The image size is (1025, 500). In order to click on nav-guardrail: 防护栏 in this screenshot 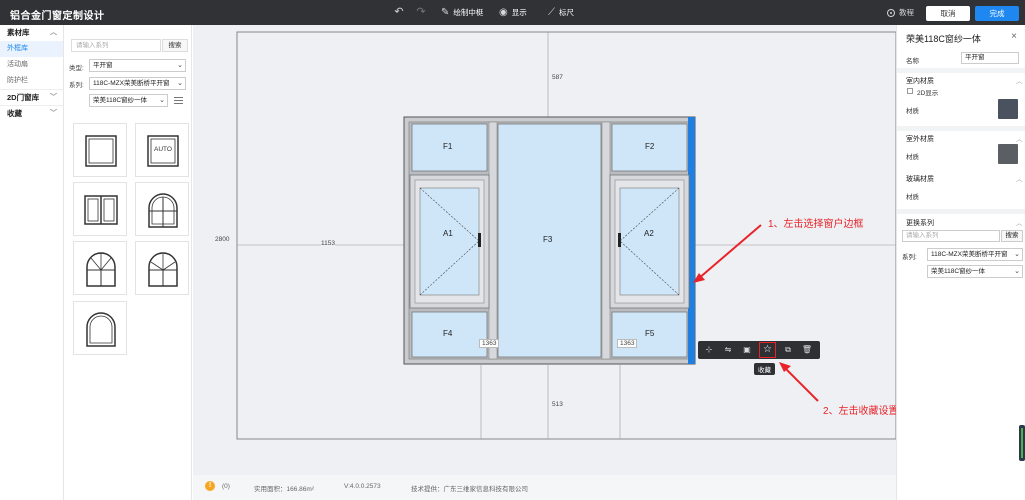, I will do `click(31, 81)`.